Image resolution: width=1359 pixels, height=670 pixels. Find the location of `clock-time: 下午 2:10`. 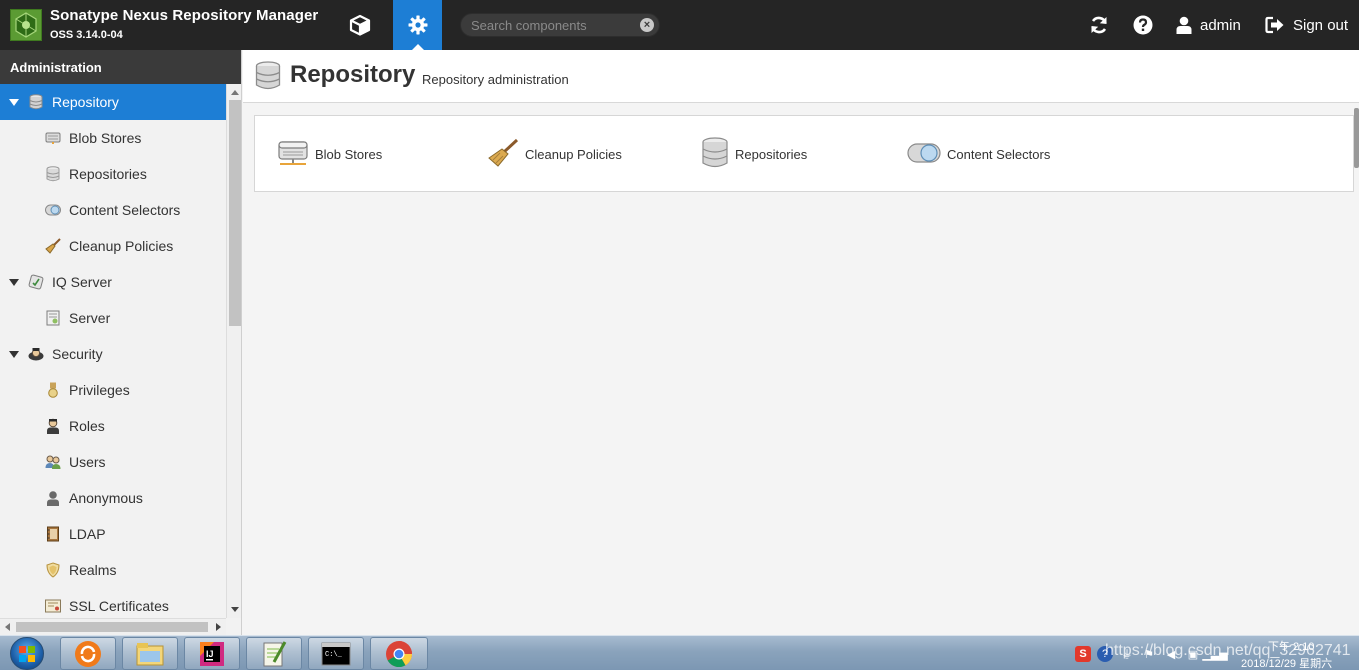

clock-time: 下午 2:10 is located at coordinates (1291, 646).